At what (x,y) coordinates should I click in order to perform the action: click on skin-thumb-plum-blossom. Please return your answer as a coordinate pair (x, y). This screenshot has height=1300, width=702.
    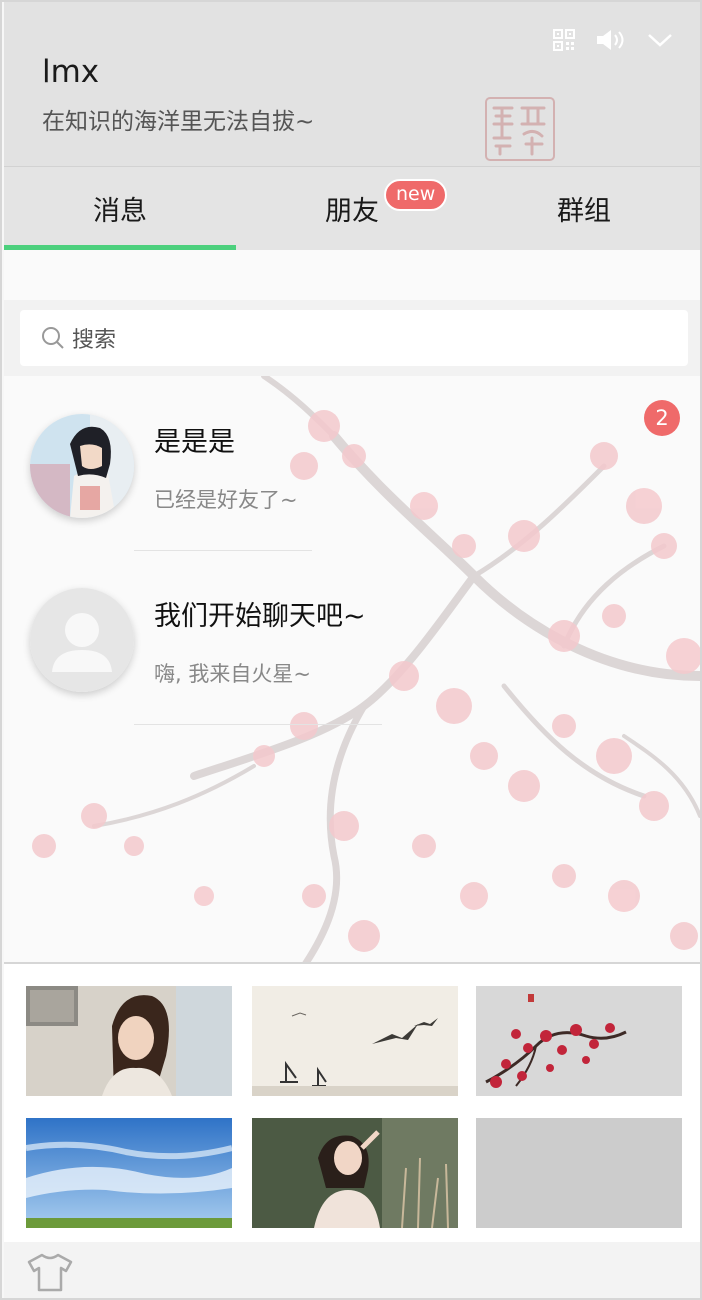
    Looking at the image, I should click on (579, 1041).